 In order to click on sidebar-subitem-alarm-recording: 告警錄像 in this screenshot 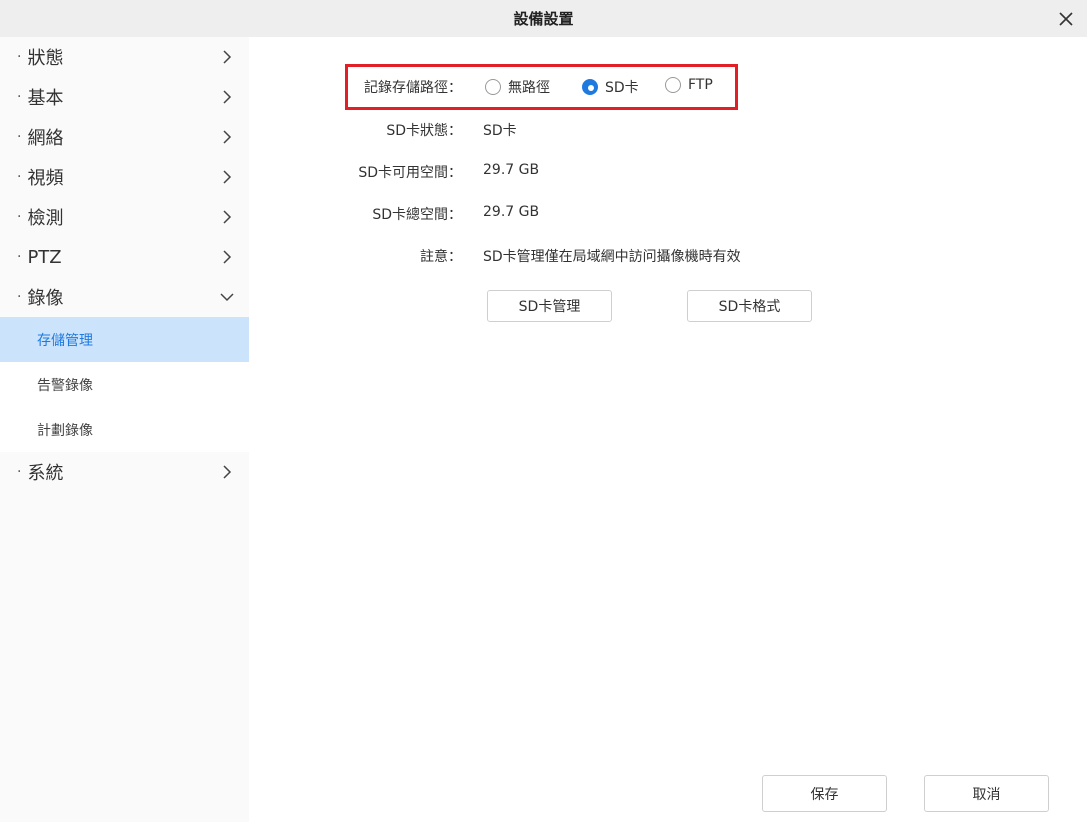, I will do `click(124, 384)`.